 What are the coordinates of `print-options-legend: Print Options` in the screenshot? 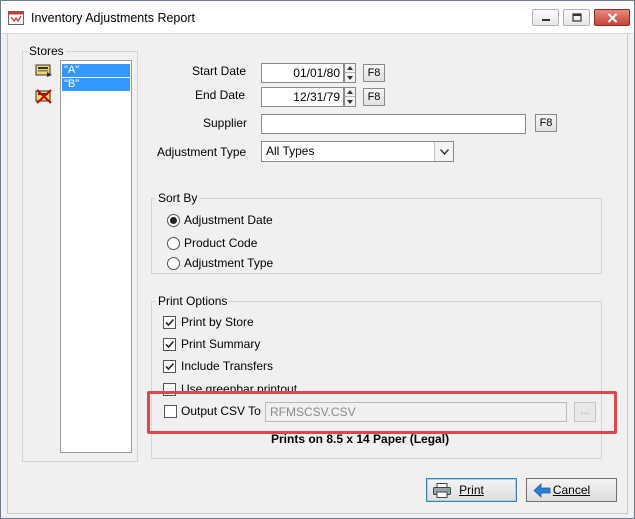 It's located at (193, 301).